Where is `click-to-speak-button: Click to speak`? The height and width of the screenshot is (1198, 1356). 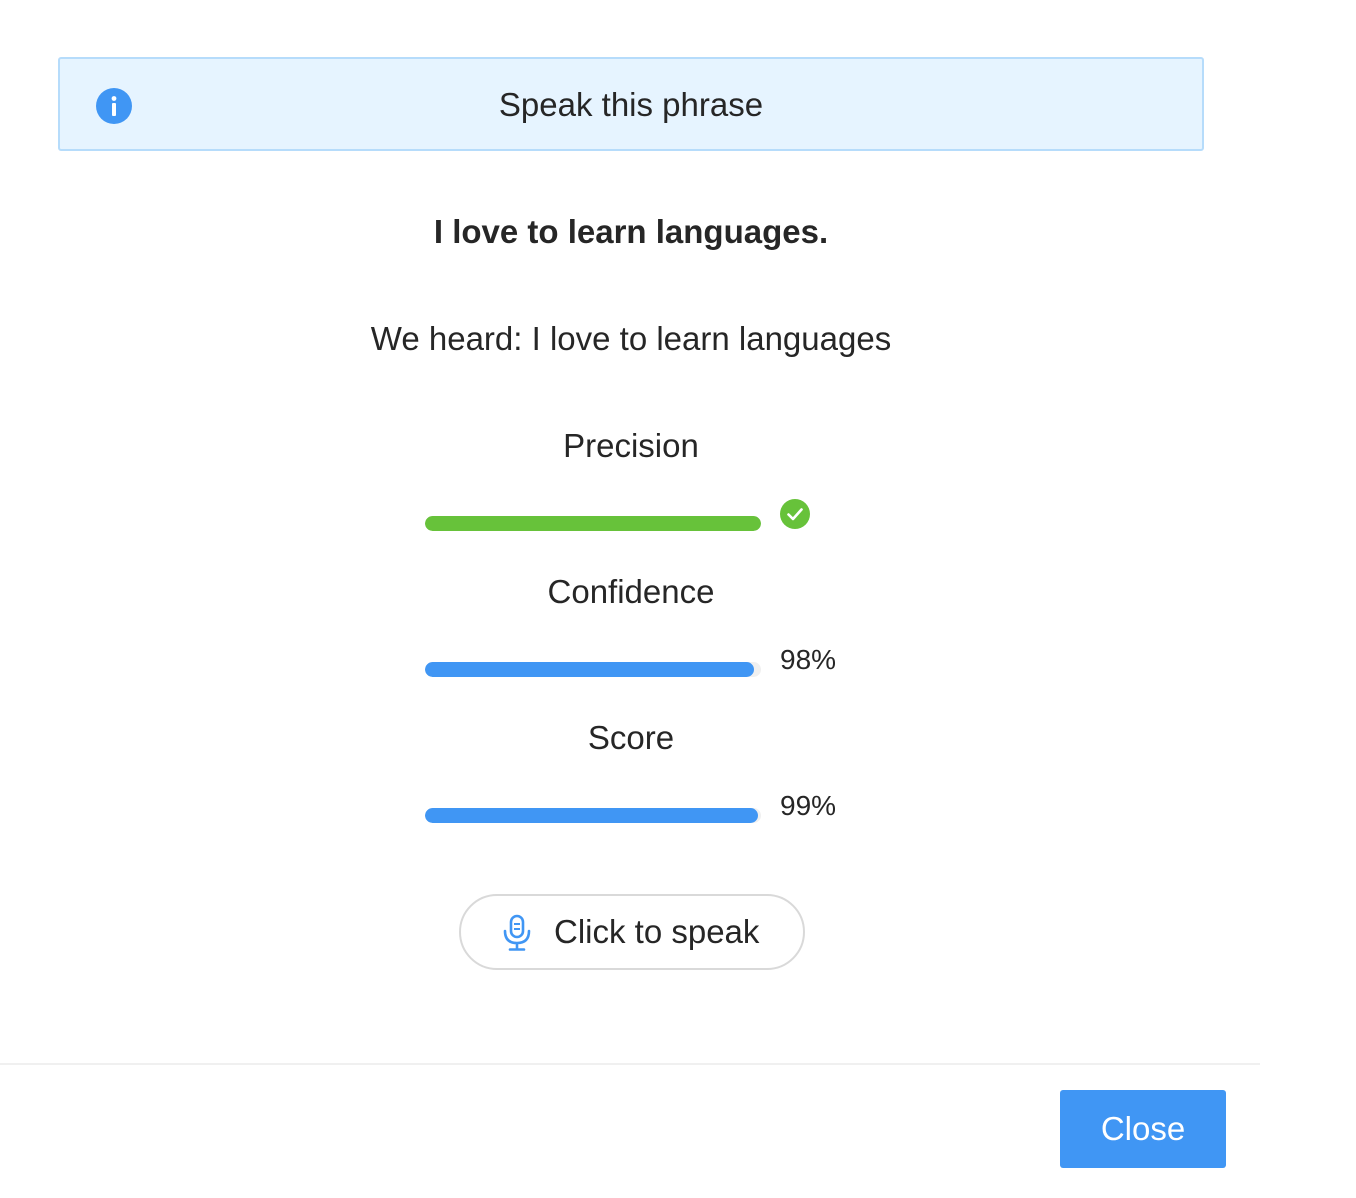 click-to-speak-button: Click to speak is located at coordinates (632, 932).